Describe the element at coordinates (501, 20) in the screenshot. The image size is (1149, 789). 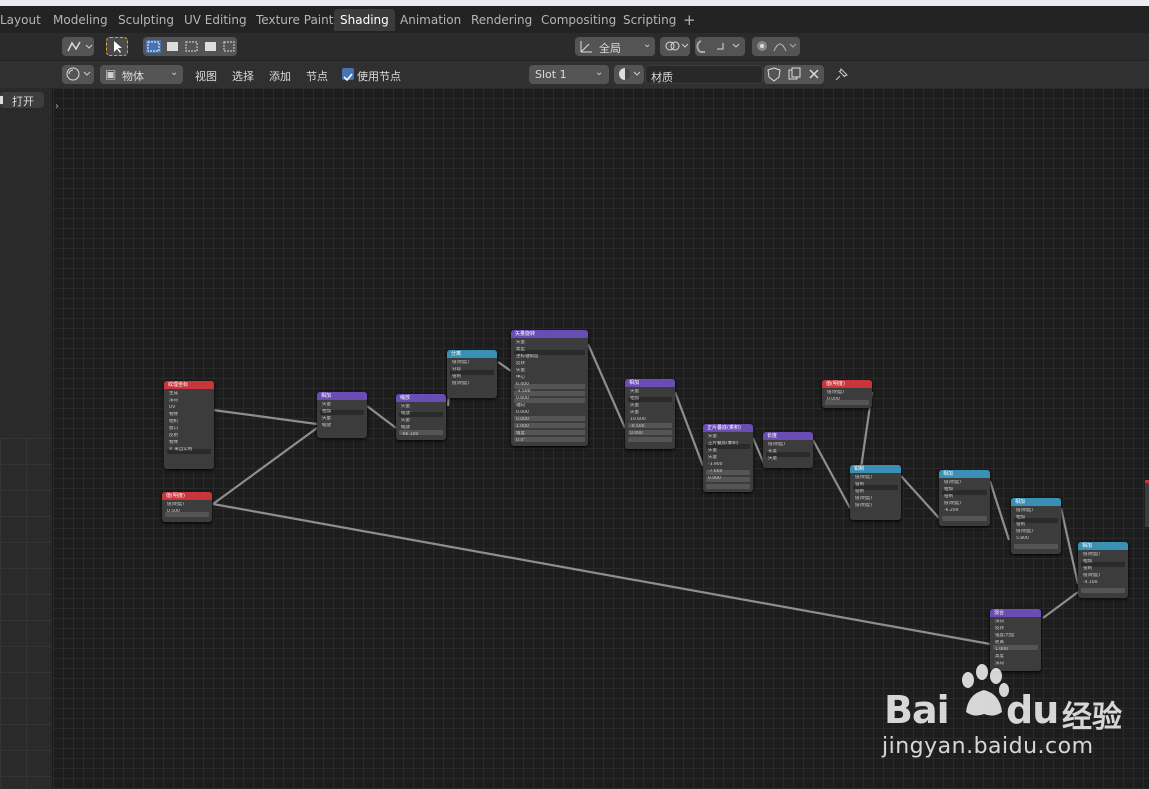
I see `tab-rendering: Rendering` at that location.